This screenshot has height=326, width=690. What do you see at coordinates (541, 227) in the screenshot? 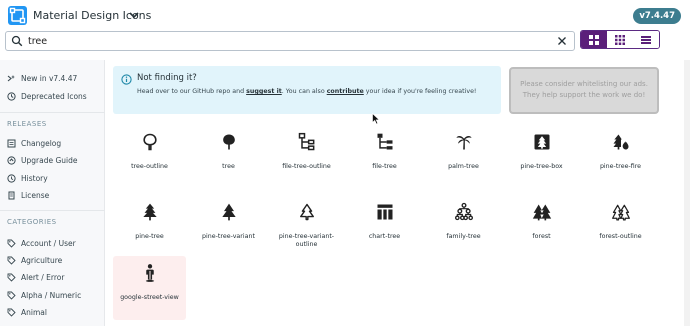
I see `icon-tile-forest: forest` at bounding box center [541, 227].